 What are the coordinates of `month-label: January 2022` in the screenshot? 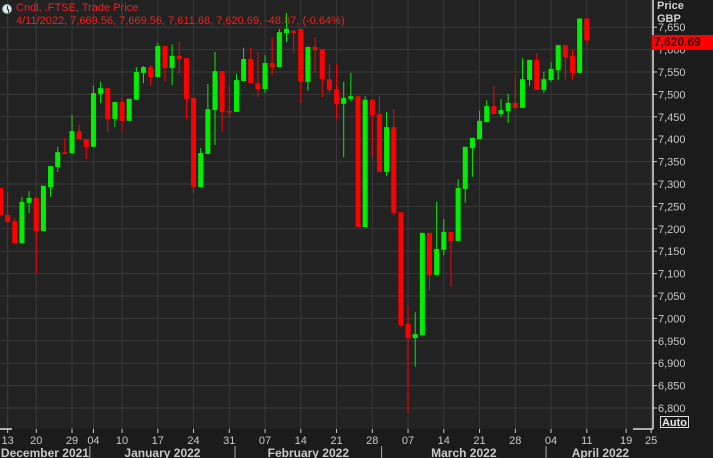 It's located at (162, 452).